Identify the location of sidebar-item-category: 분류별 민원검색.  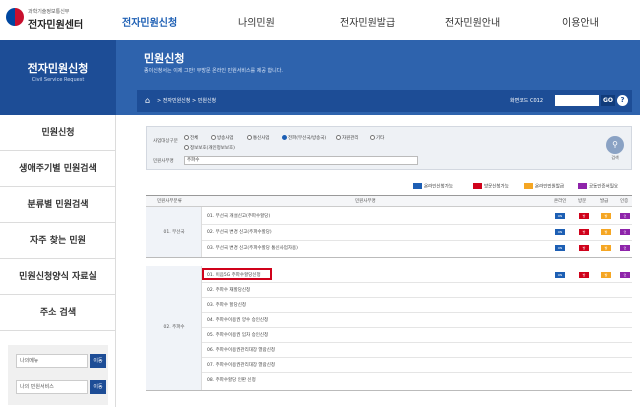
(58, 205).